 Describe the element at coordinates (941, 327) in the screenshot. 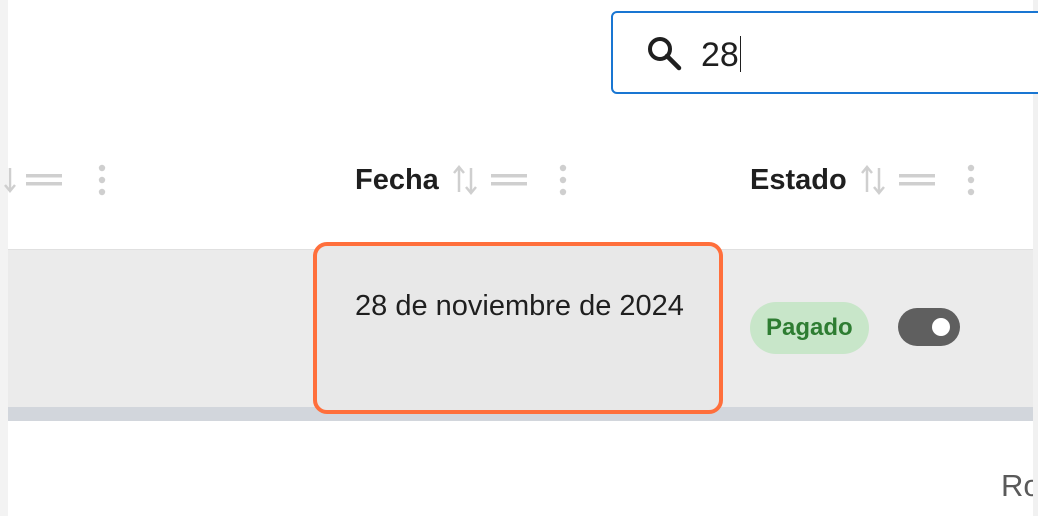

I see `toggle-knob` at that location.